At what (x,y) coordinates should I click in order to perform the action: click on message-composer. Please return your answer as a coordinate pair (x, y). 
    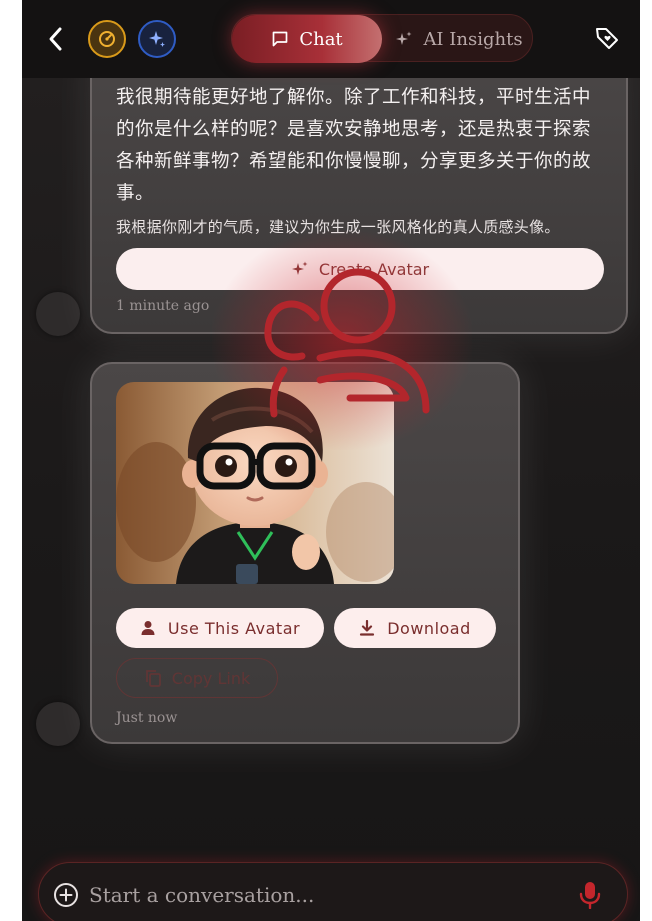
    Looking at the image, I should click on (333, 891).